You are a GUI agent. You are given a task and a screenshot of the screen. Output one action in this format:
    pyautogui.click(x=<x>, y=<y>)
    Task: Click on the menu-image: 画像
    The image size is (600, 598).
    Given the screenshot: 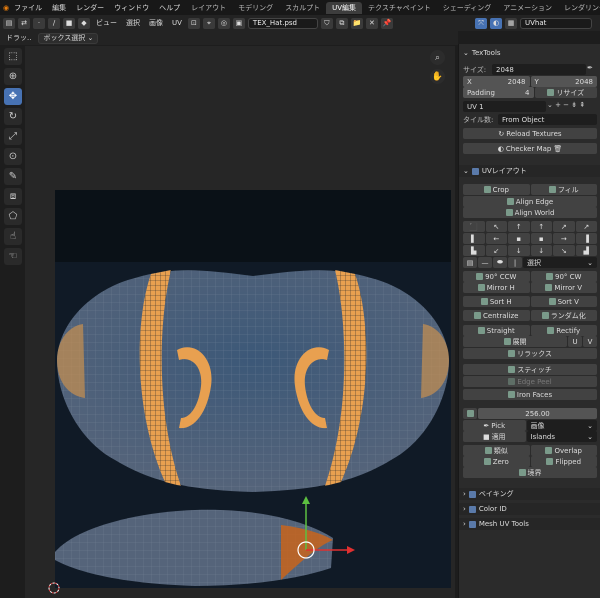 What is the action you would take?
    pyautogui.click(x=156, y=23)
    